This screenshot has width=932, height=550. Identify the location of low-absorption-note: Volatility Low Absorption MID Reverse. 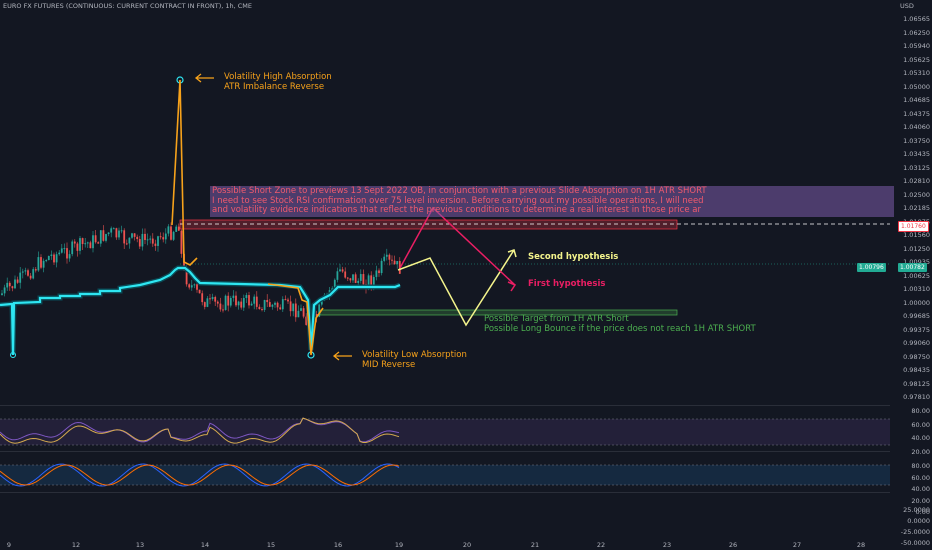
(414, 360).